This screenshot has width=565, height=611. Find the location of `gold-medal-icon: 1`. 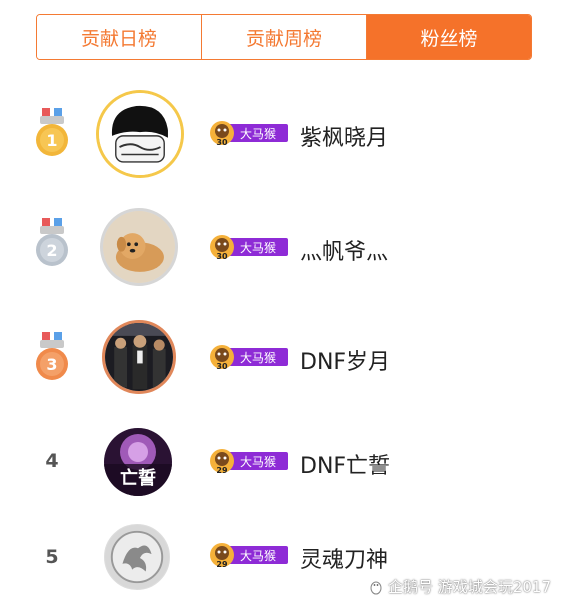

gold-medal-icon: 1 is located at coordinates (52, 132).